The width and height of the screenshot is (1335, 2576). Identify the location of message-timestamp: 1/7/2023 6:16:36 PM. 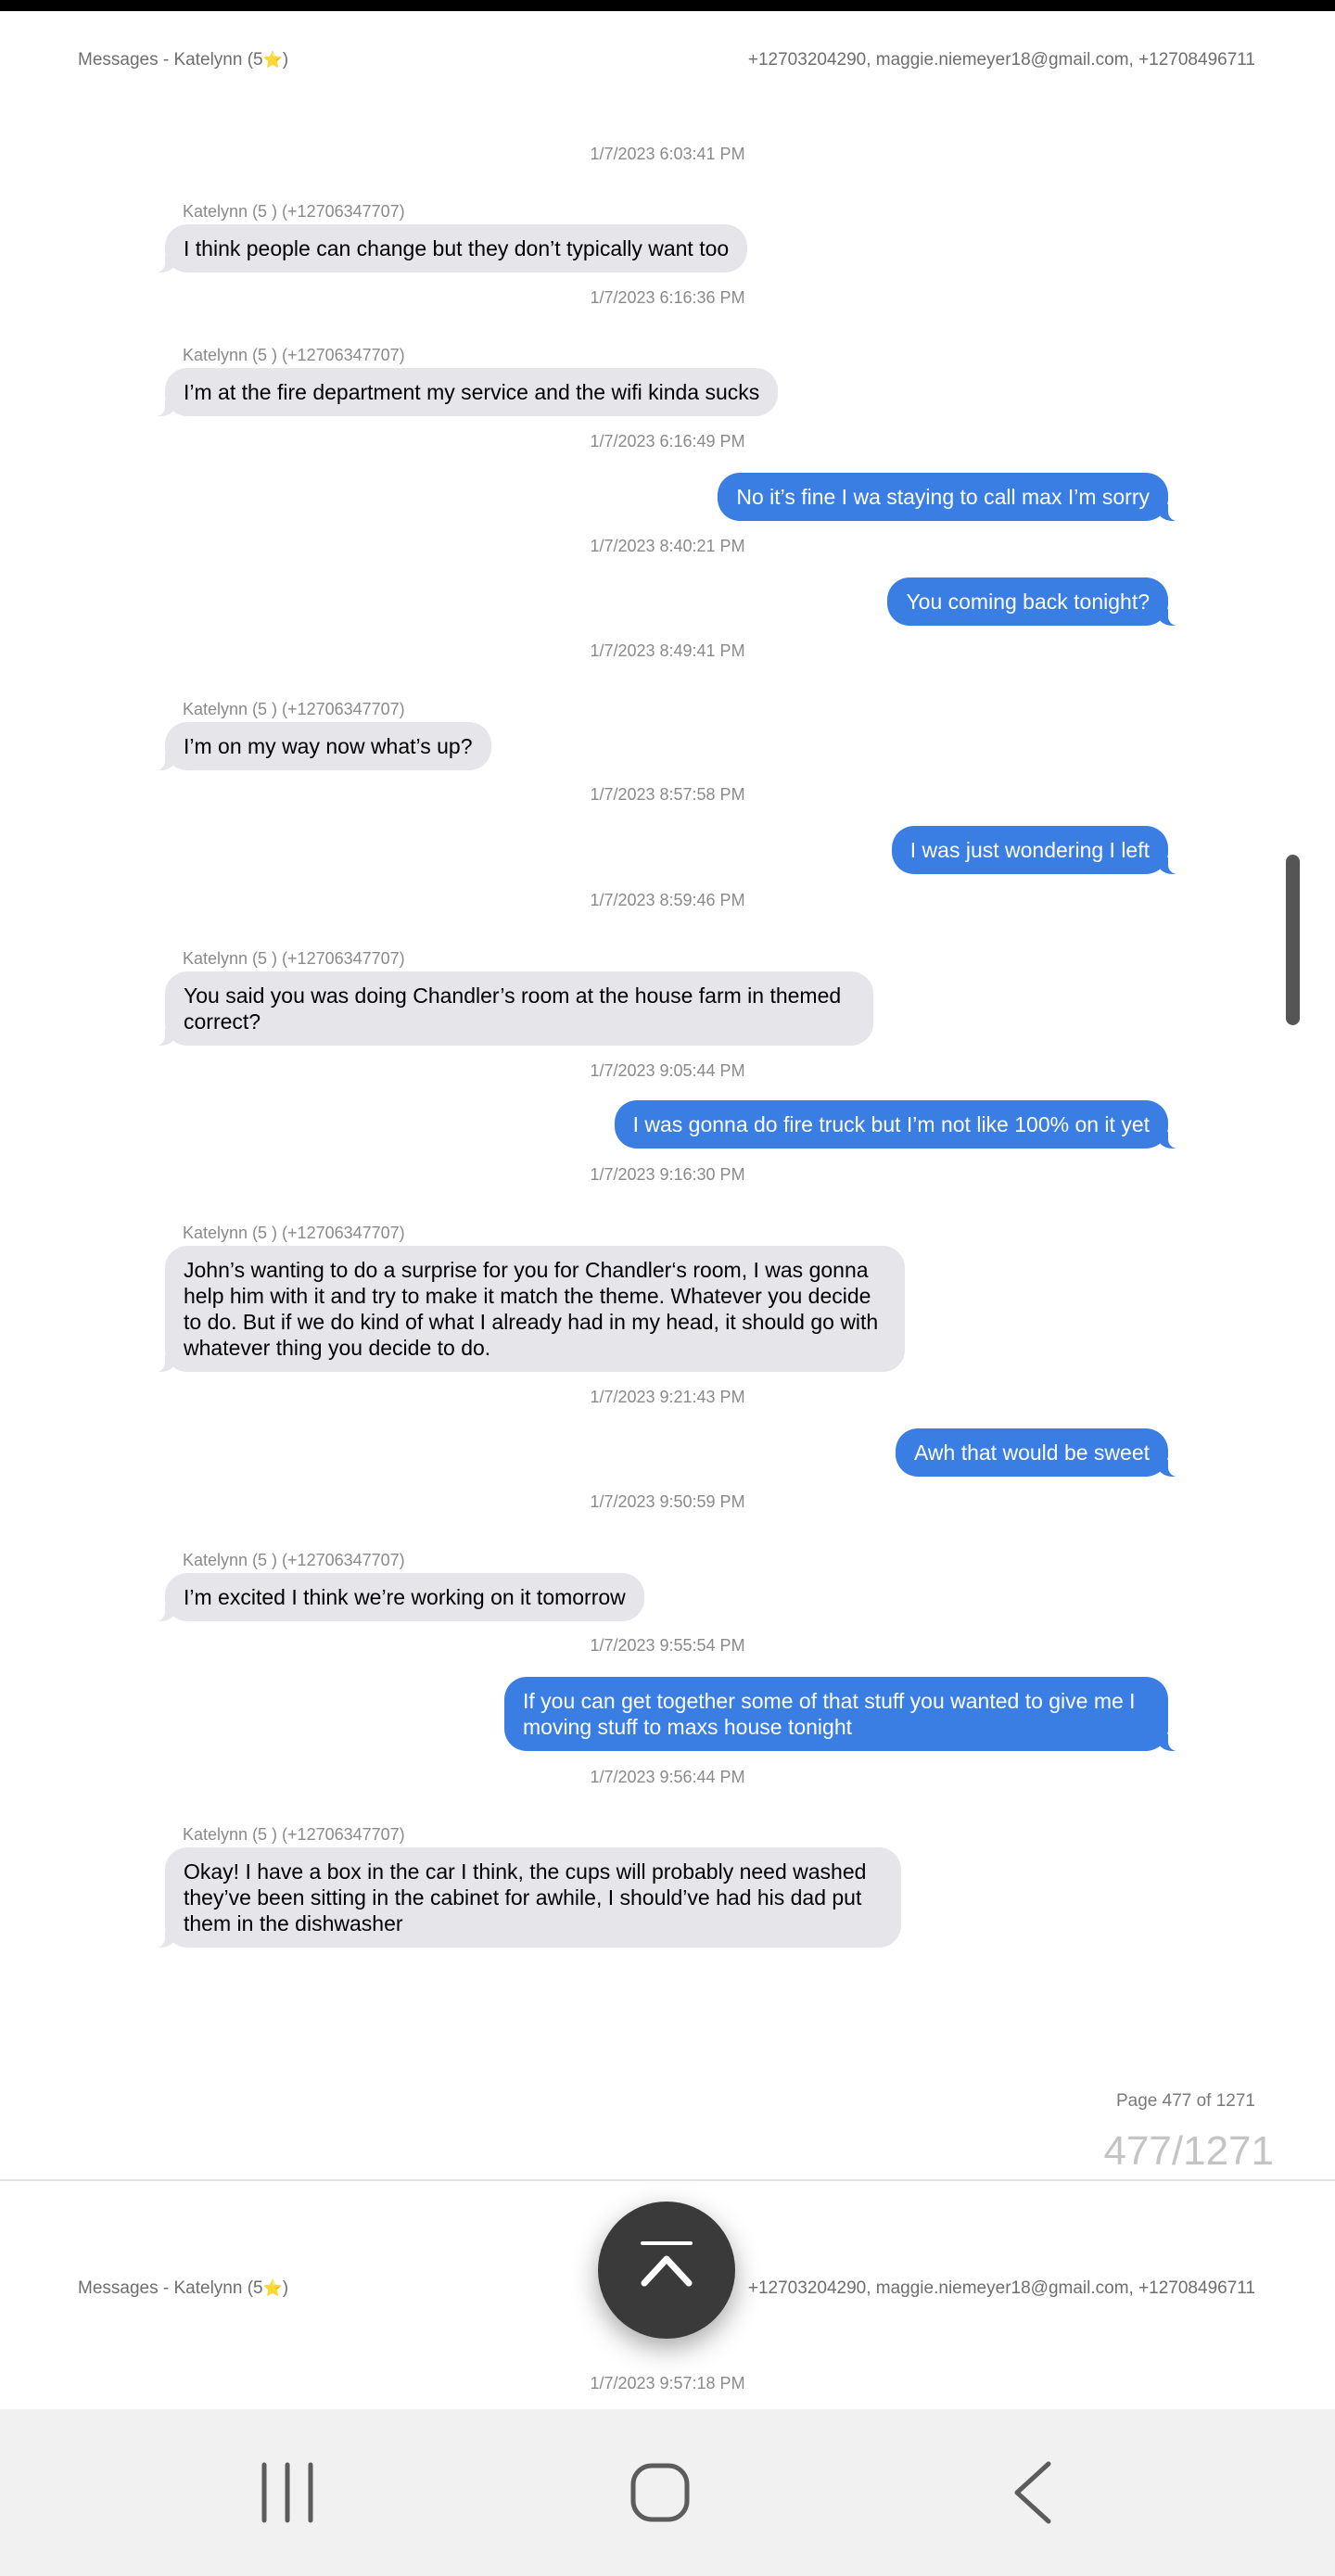
(667, 297).